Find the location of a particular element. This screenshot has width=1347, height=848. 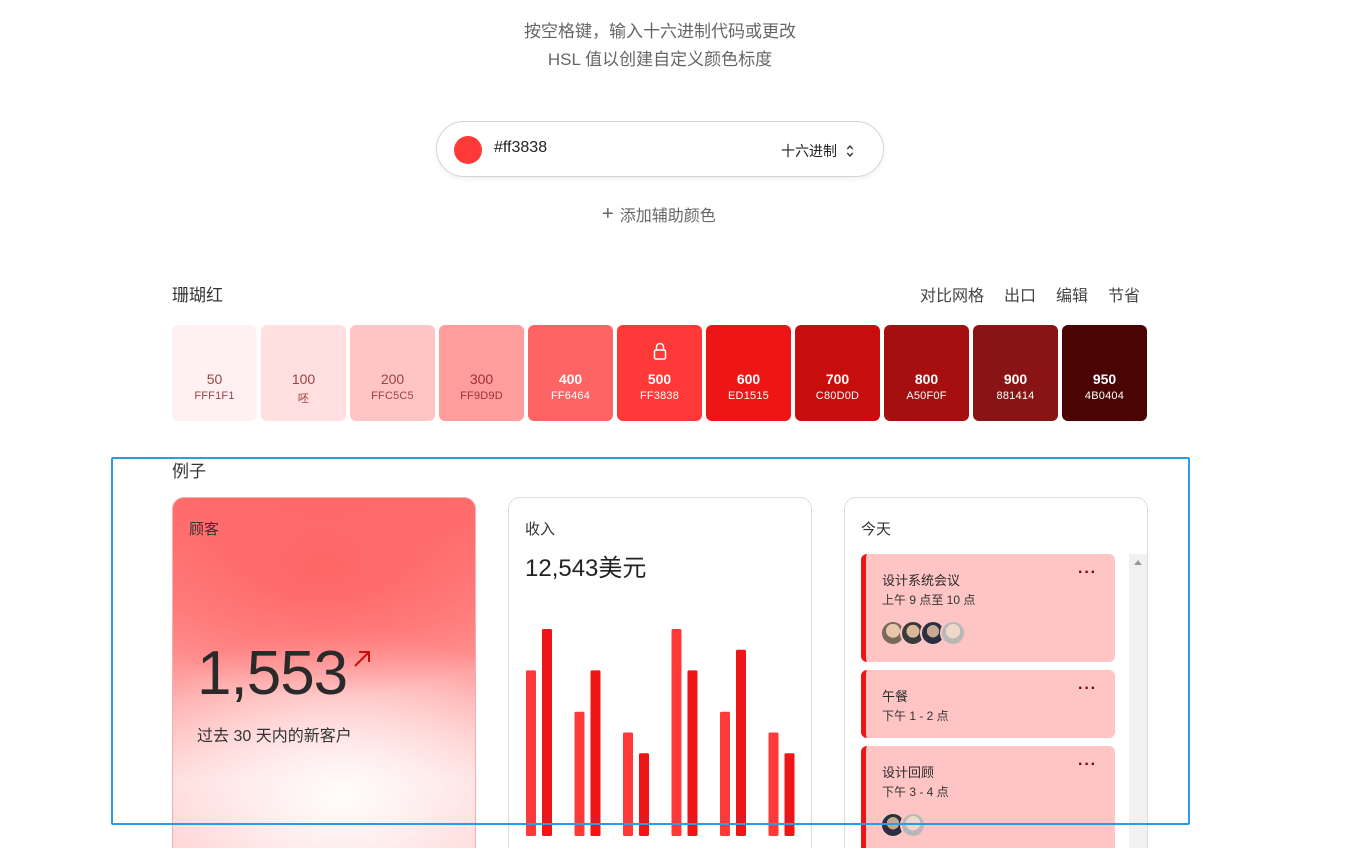

customers-value: 1,553 is located at coordinates (272, 673).